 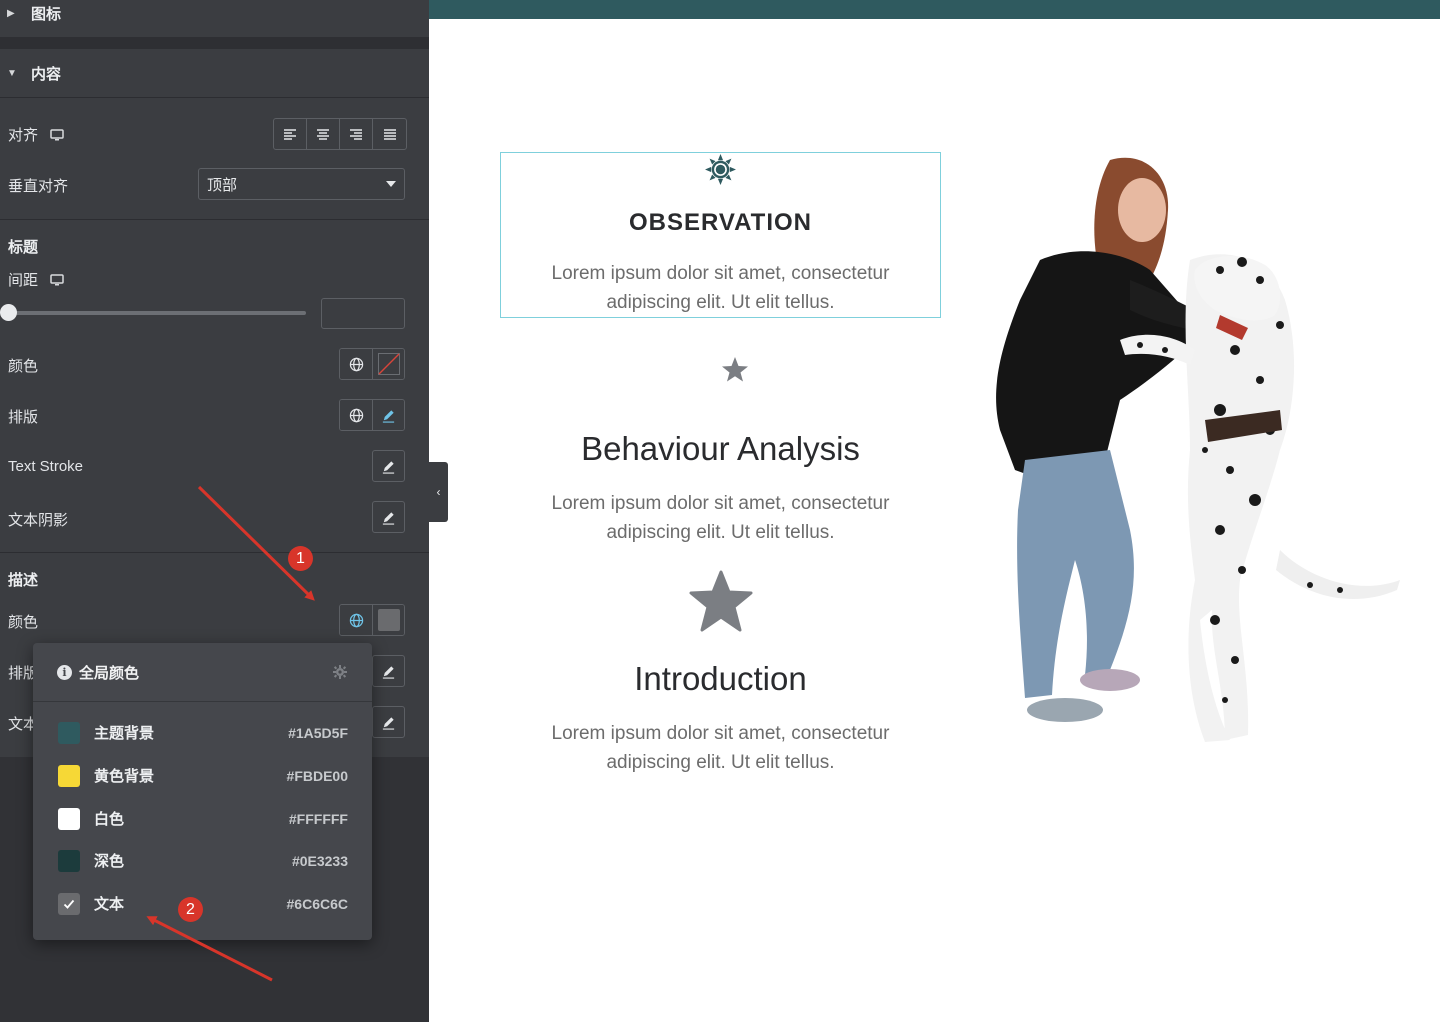 I want to click on color-hex: #1A5D5F, so click(x=318, y=732).